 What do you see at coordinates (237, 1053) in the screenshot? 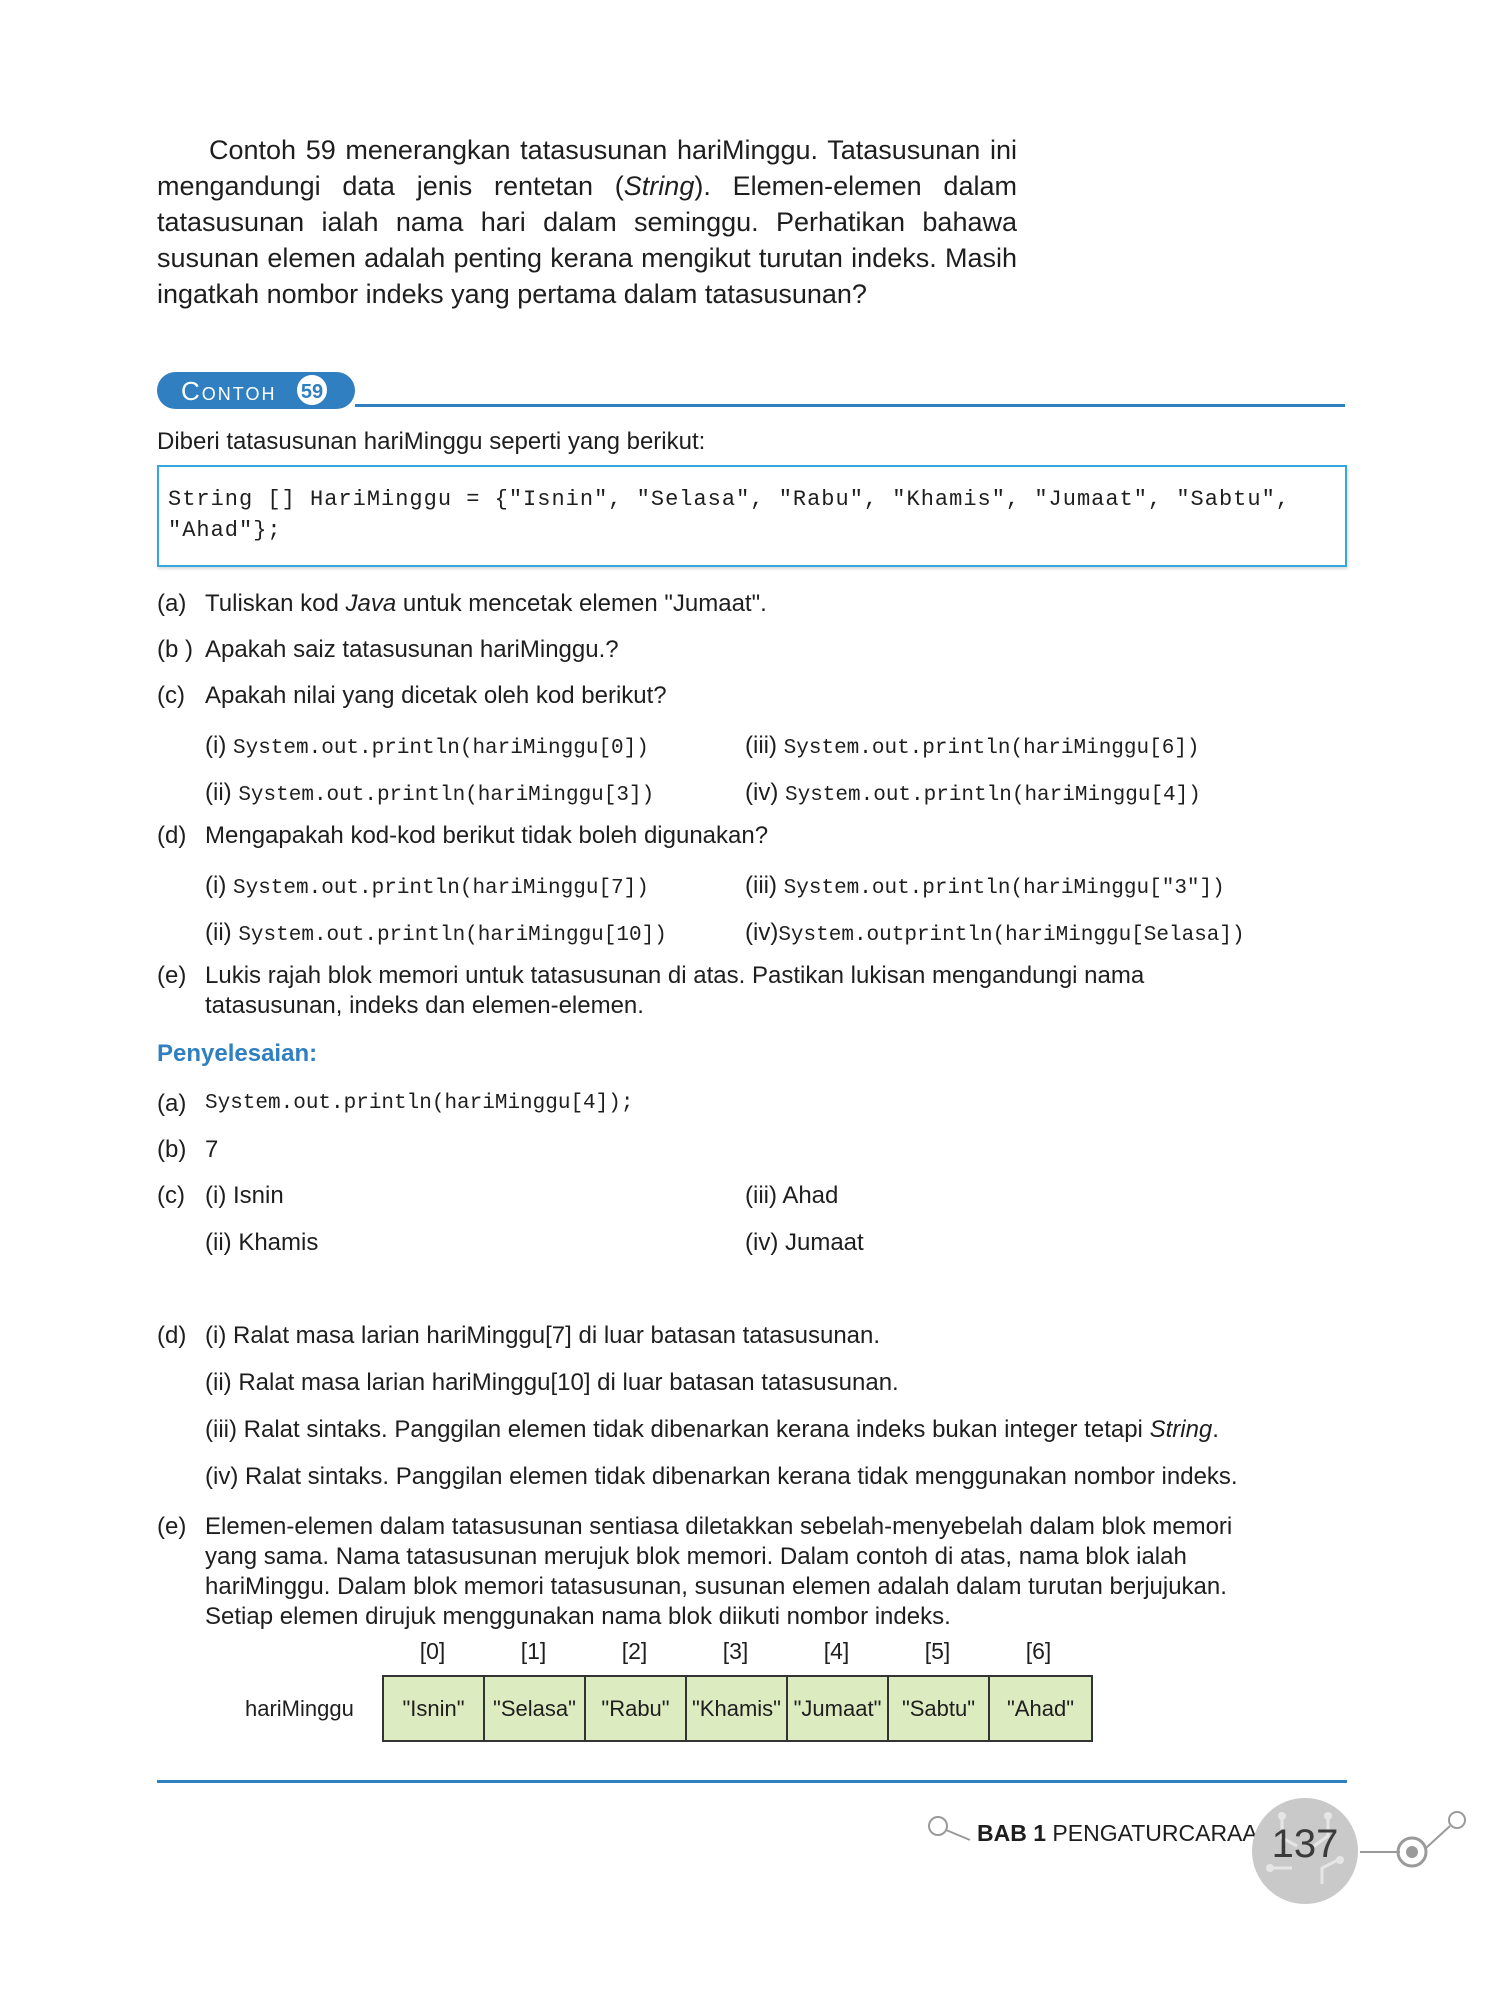
I see `solution-heading: Penyelesaian:` at bounding box center [237, 1053].